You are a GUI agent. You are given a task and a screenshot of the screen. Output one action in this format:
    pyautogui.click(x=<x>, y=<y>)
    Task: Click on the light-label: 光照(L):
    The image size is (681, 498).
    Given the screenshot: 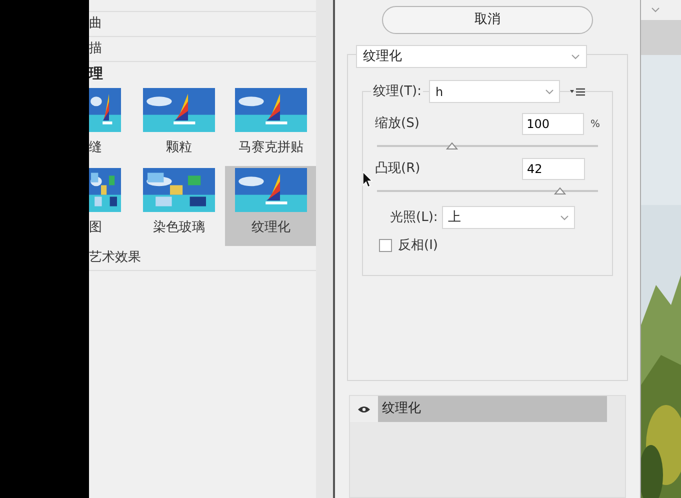 What is the action you would take?
    pyautogui.click(x=414, y=217)
    